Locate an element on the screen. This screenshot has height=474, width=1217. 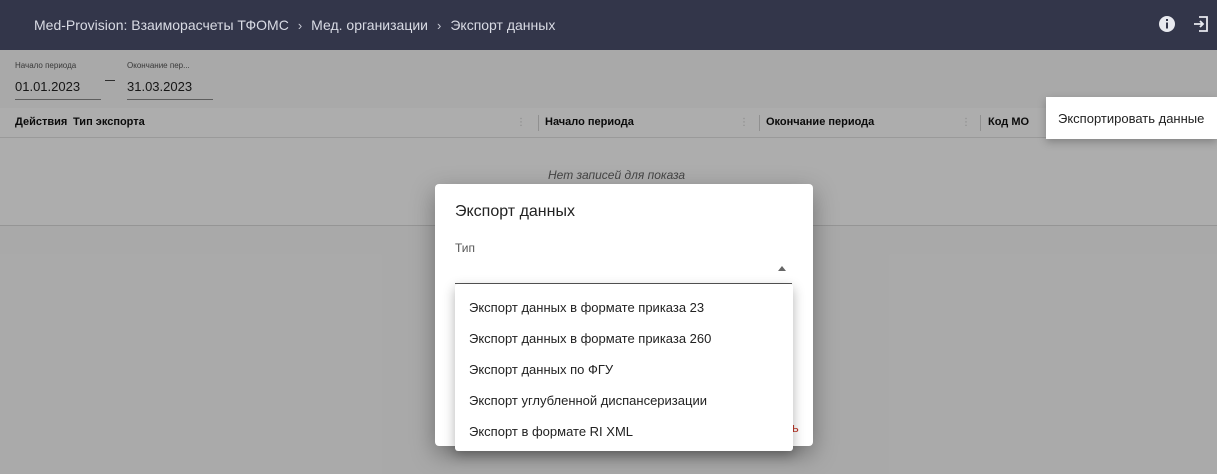
dropdown-option: Экспорт данных по ФГУ is located at coordinates (624, 369).